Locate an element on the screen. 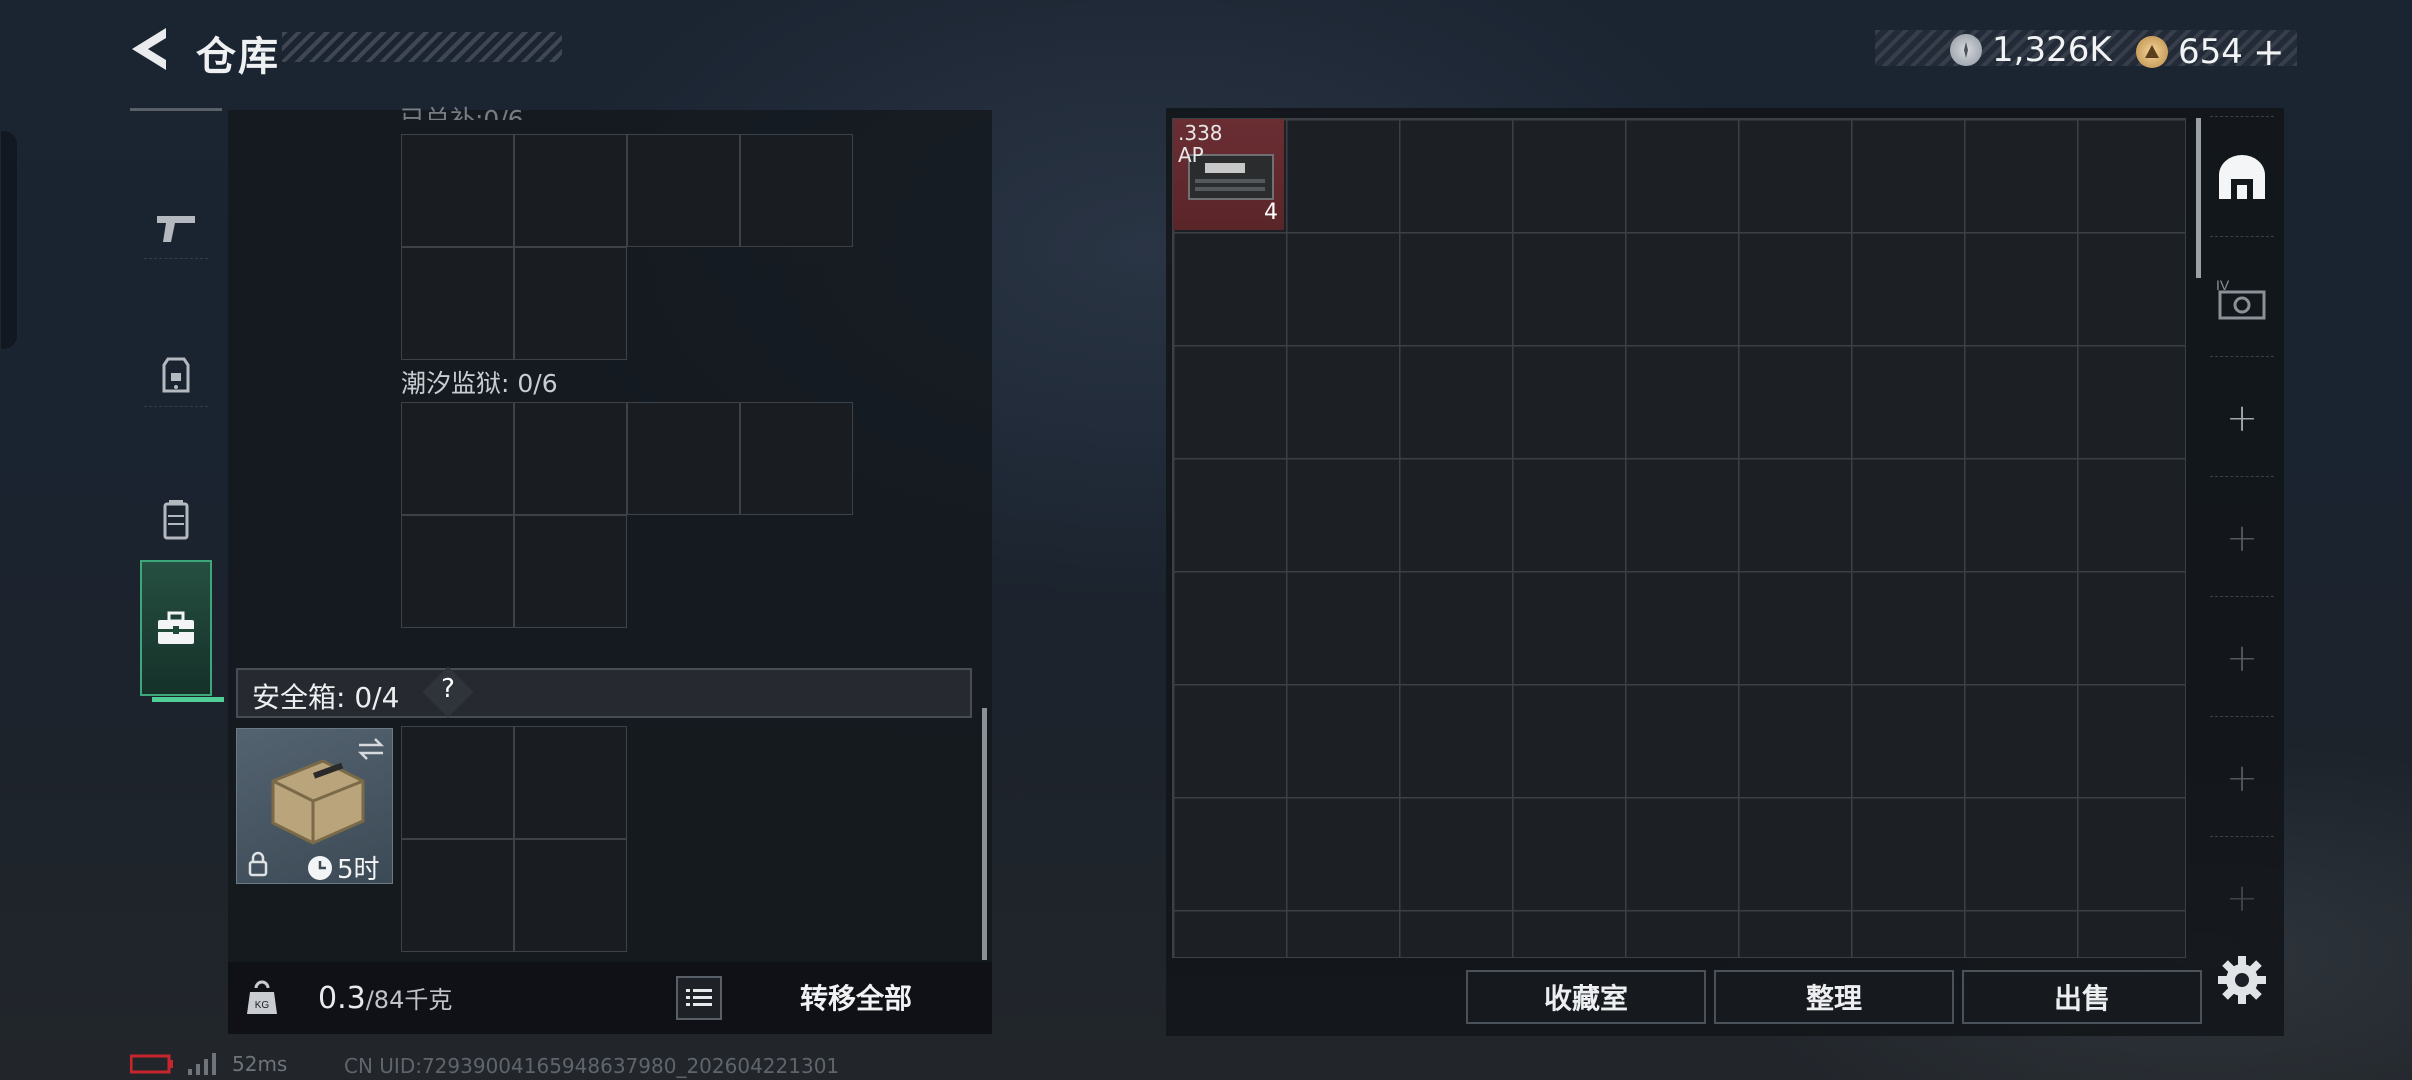  gold-currency: 654 + is located at coordinates (2210, 52).